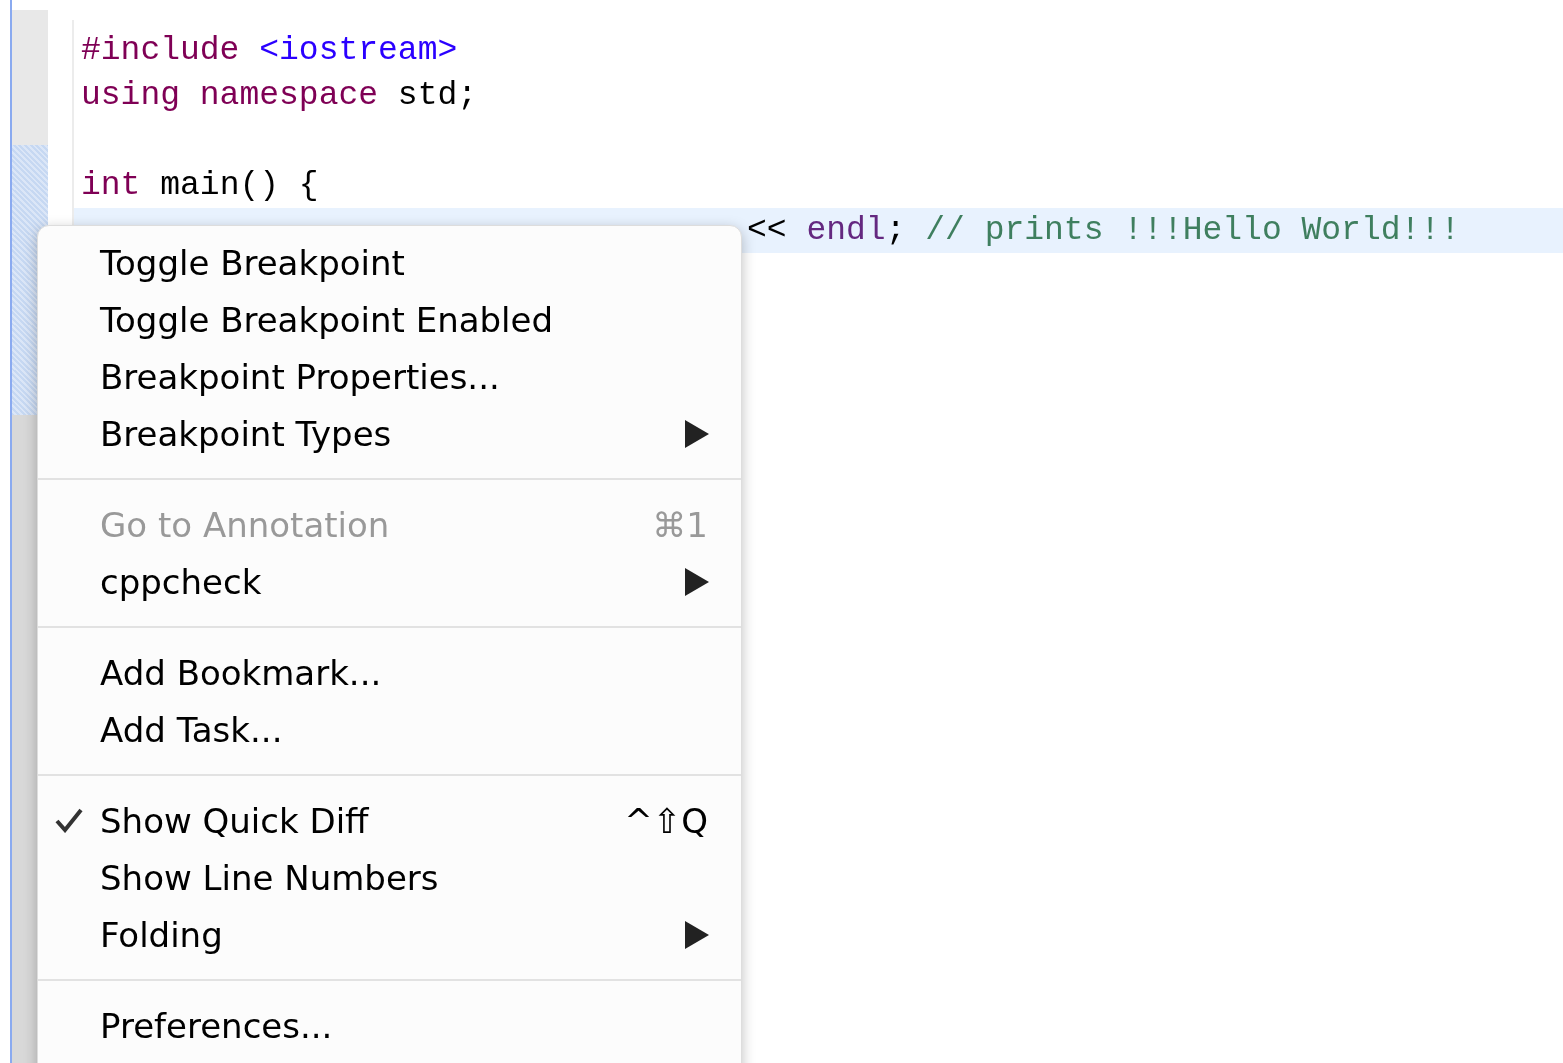 The image size is (1563, 1063). I want to click on menu-item: Toggle Breakpoint, so click(389, 262).